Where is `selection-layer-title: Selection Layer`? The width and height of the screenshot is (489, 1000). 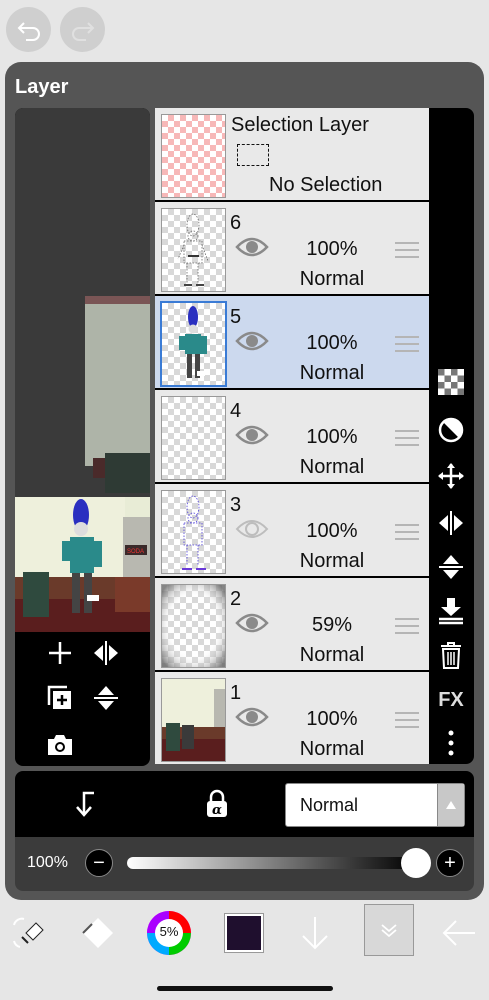 selection-layer-title: Selection Layer is located at coordinates (300, 125).